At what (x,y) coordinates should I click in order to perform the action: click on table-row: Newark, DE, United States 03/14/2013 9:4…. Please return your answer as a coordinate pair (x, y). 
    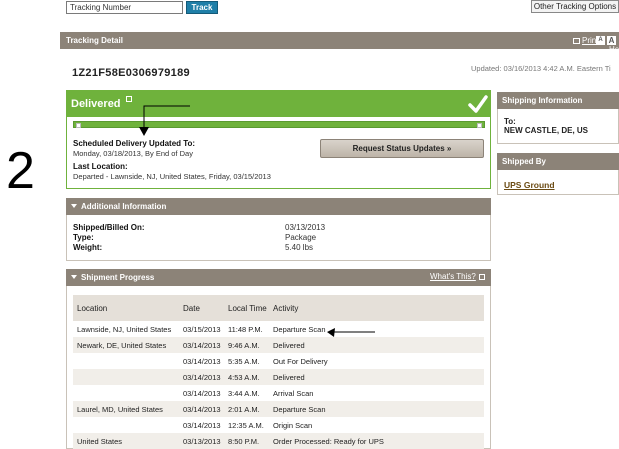
    Looking at the image, I should click on (278, 345).